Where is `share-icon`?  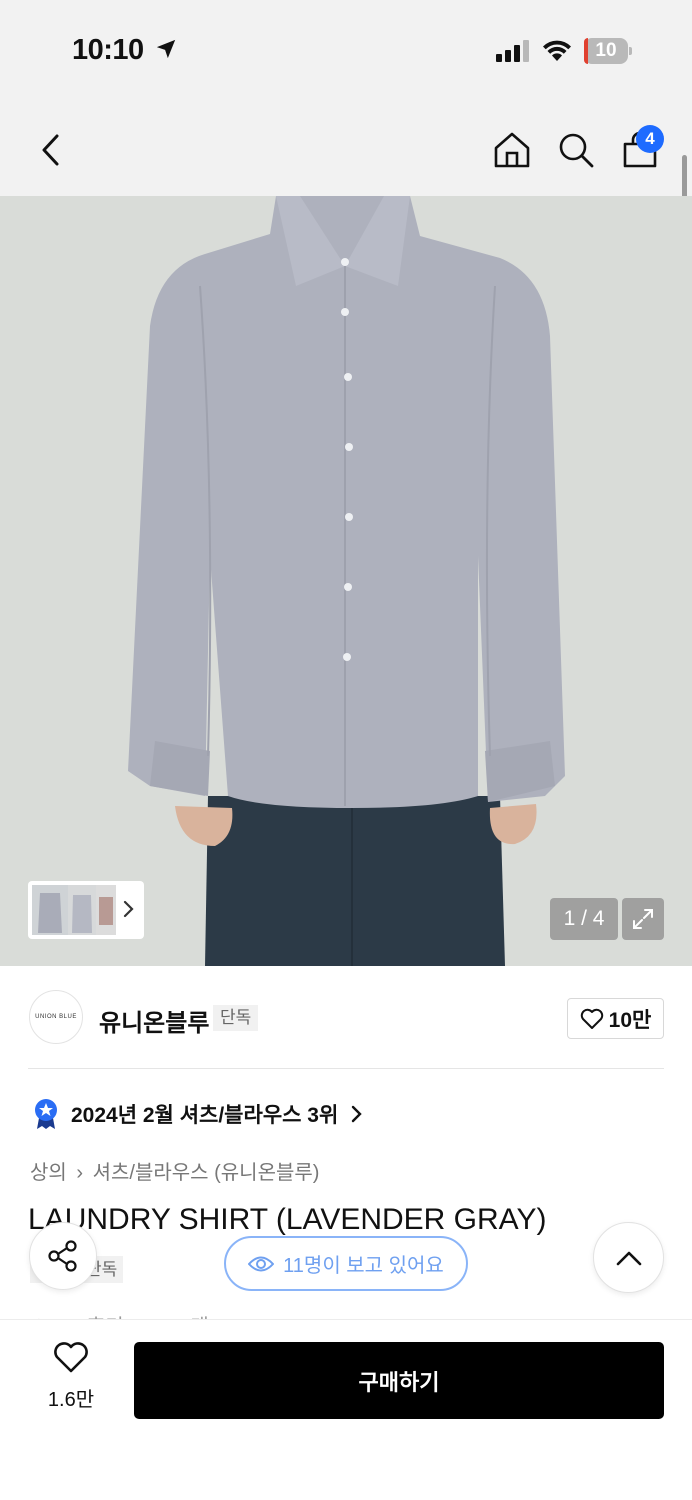
share-icon is located at coordinates (62, 1256).